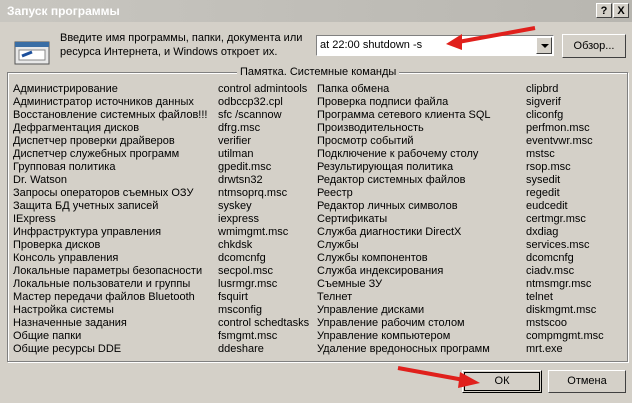 Image resolution: width=632 pixels, height=403 pixels. What do you see at coordinates (235, 141) in the screenshot?
I see `command-list-item: verifier` at bounding box center [235, 141].